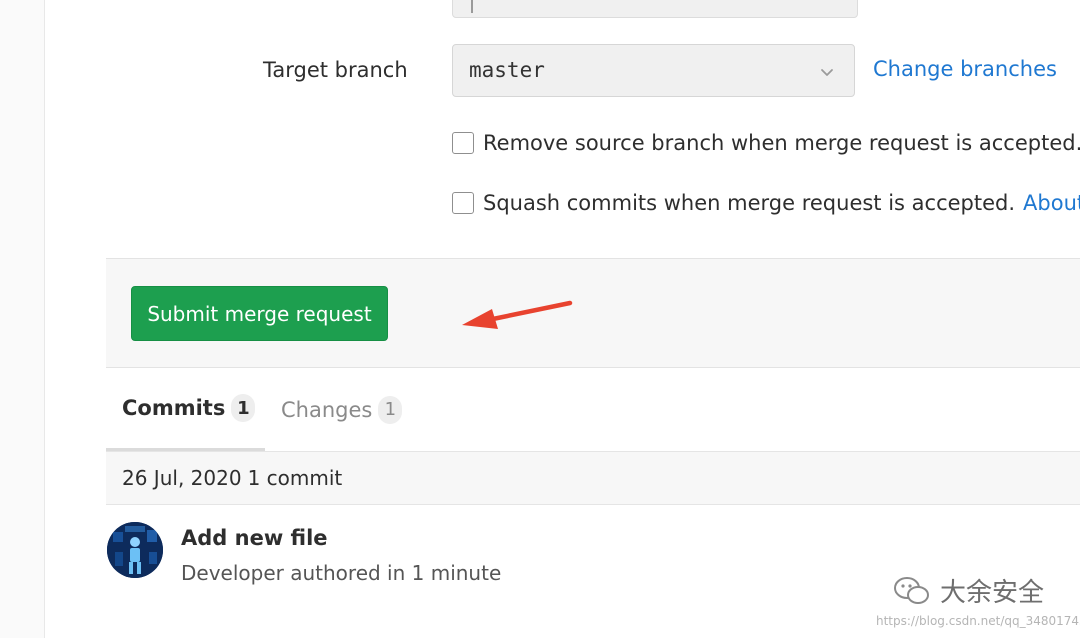 This screenshot has height=638, width=1080. Describe the element at coordinates (965, 69) in the screenshot. I see `change-branches-link: Change branches` at that location.